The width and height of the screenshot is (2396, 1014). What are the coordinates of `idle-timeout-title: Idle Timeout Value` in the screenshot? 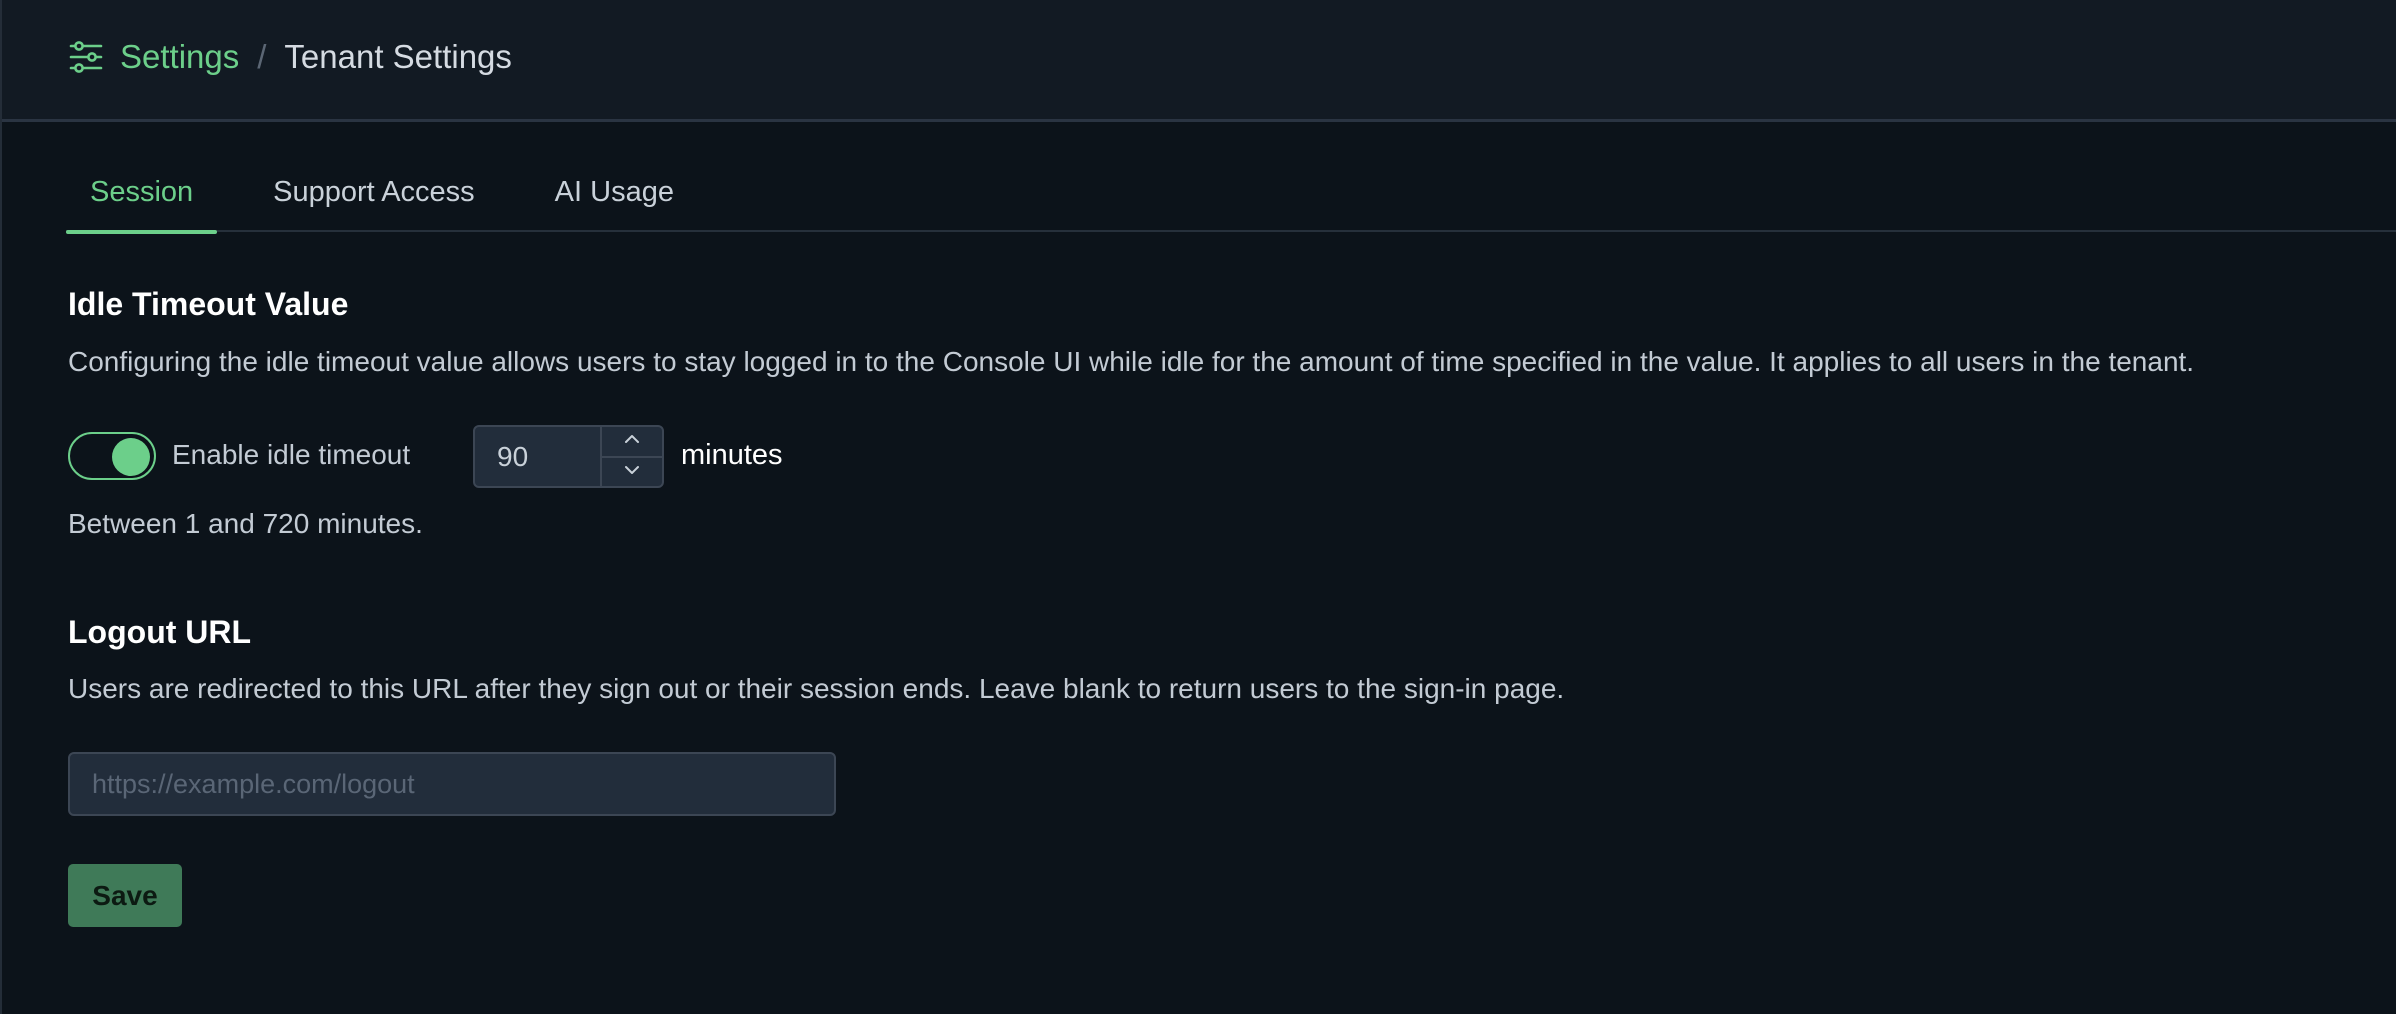 It's located at (208, 304).